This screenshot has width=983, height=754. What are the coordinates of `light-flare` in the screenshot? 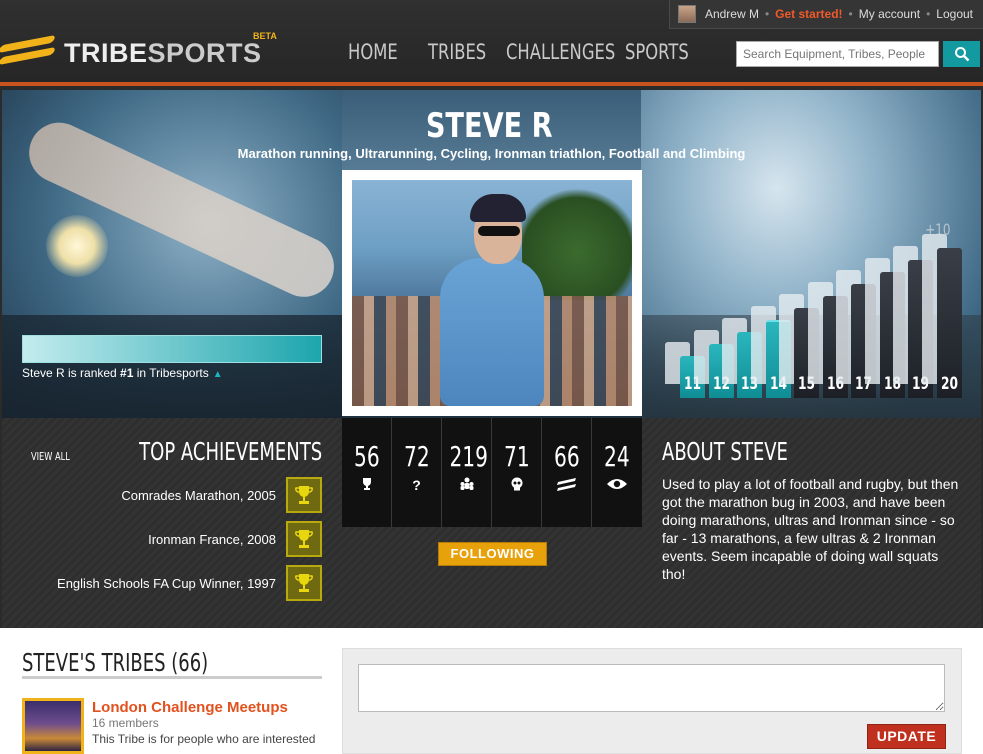 It's located at (77, 246).